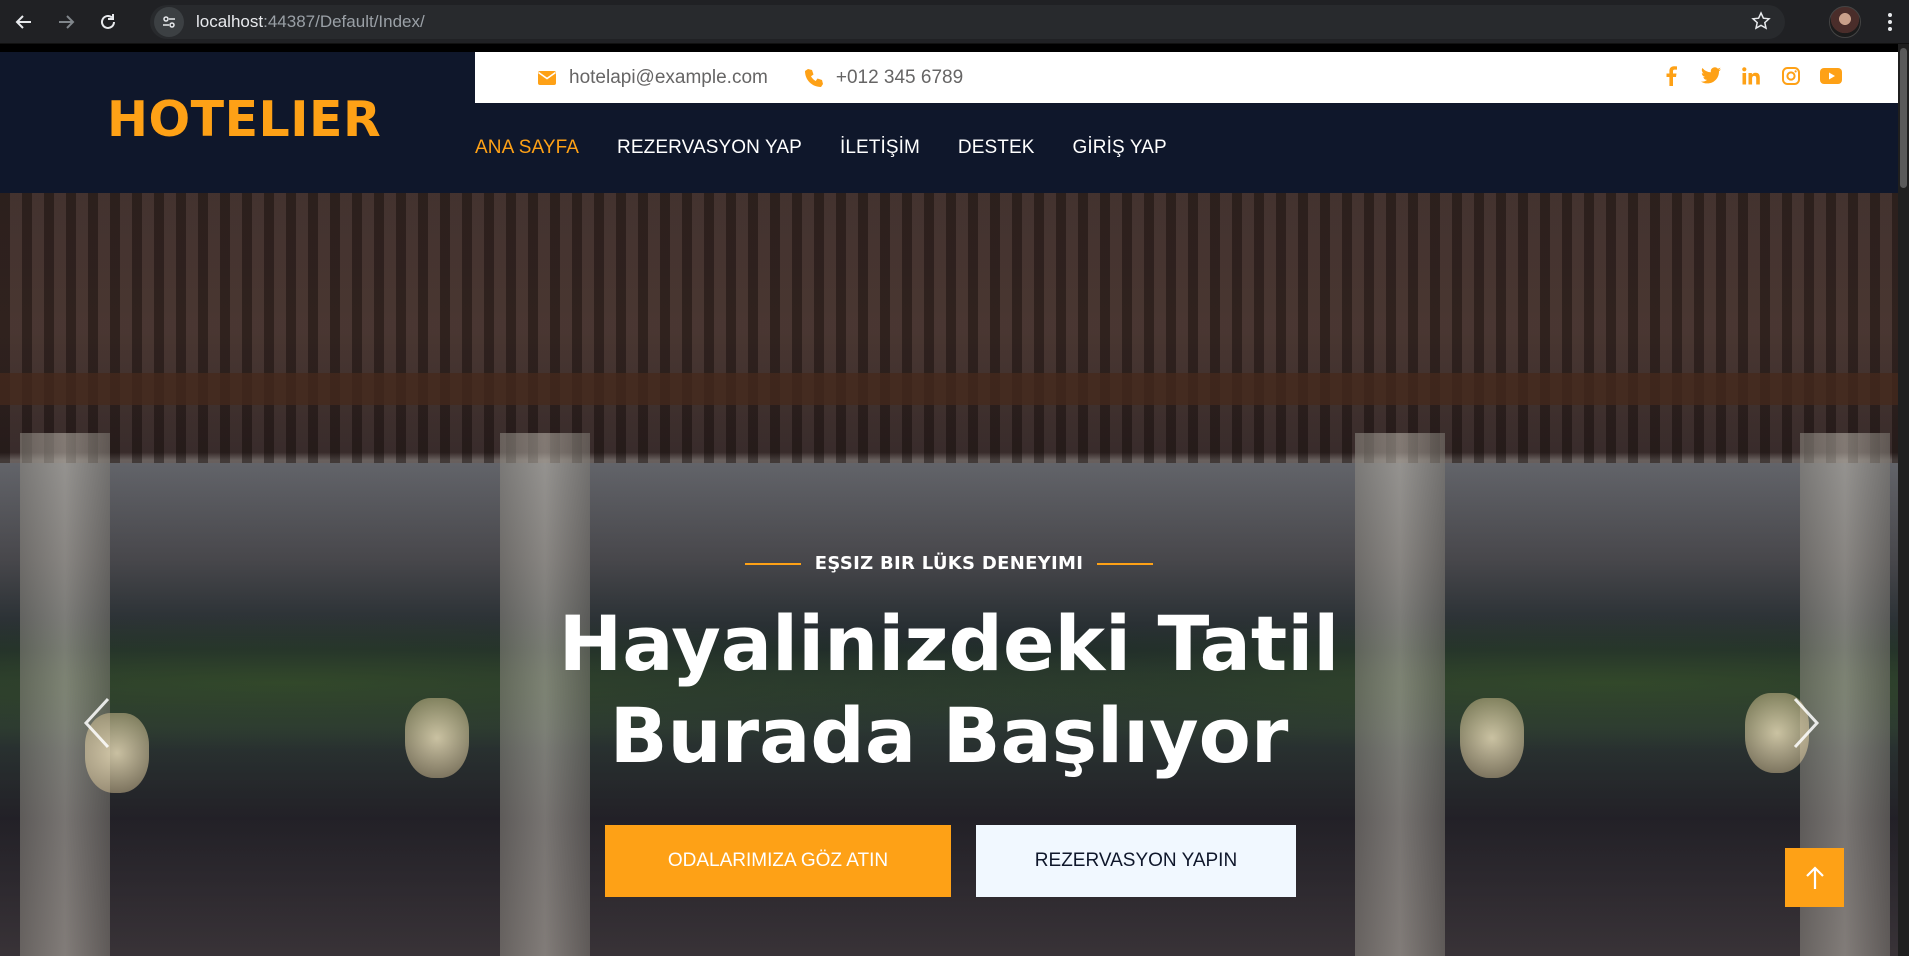 Image resolution: width=1909 pixels, height=956 pixels. I want to click on youtube-icon, so click(1831, 76).